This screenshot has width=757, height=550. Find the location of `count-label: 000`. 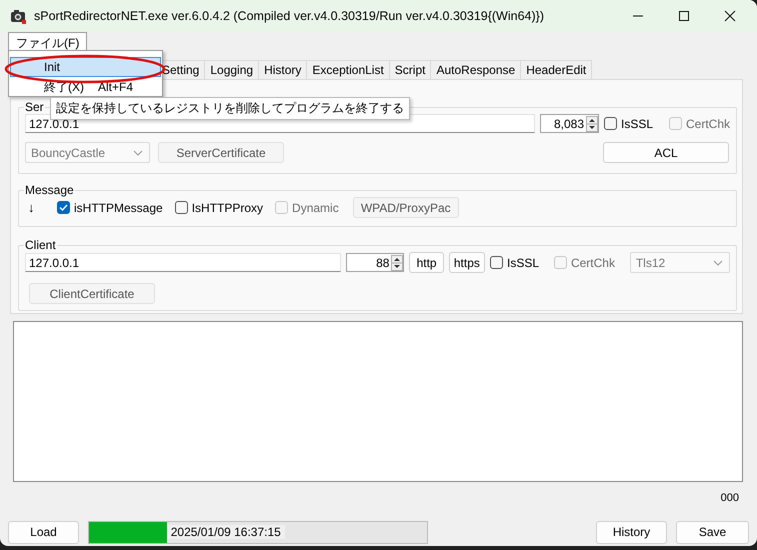

count-label: 000 is located at coordinates (729, 498).